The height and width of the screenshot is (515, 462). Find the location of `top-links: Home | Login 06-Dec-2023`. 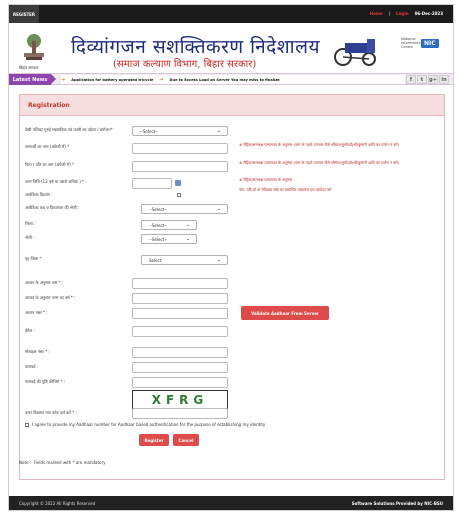

top-links: Home | Login 06-Dec-2023 is located at coordinates (406, 13).